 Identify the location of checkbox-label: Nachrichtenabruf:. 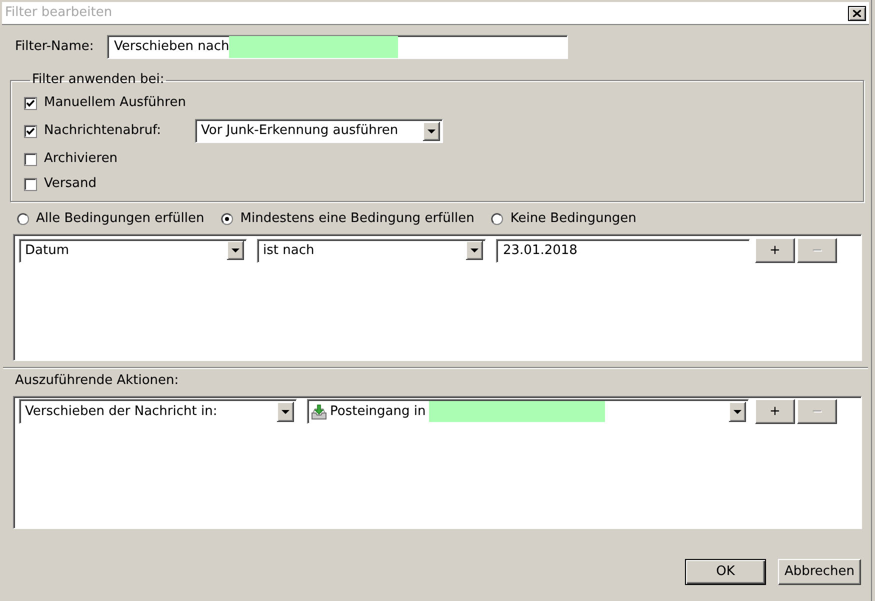
(119, 131).